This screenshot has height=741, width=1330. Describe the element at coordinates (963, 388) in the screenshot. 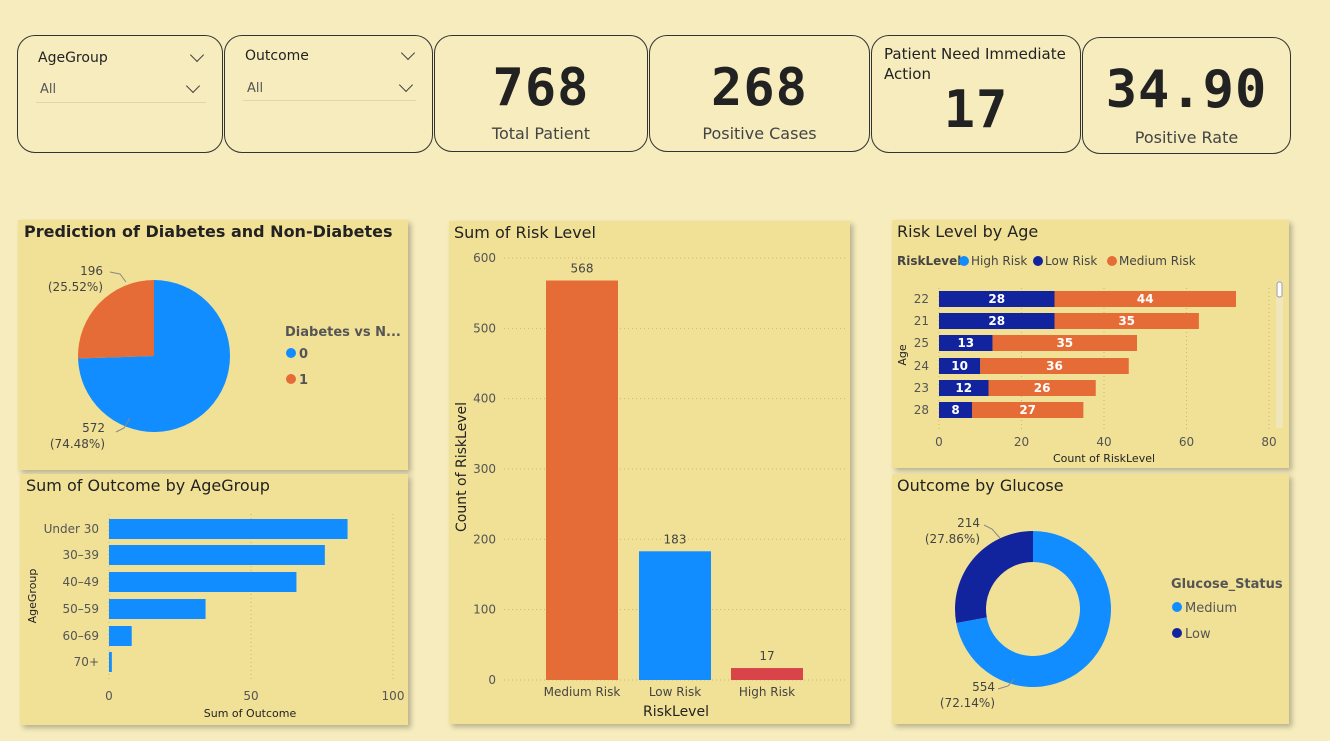

I see `age-data-label: 12` at that location.